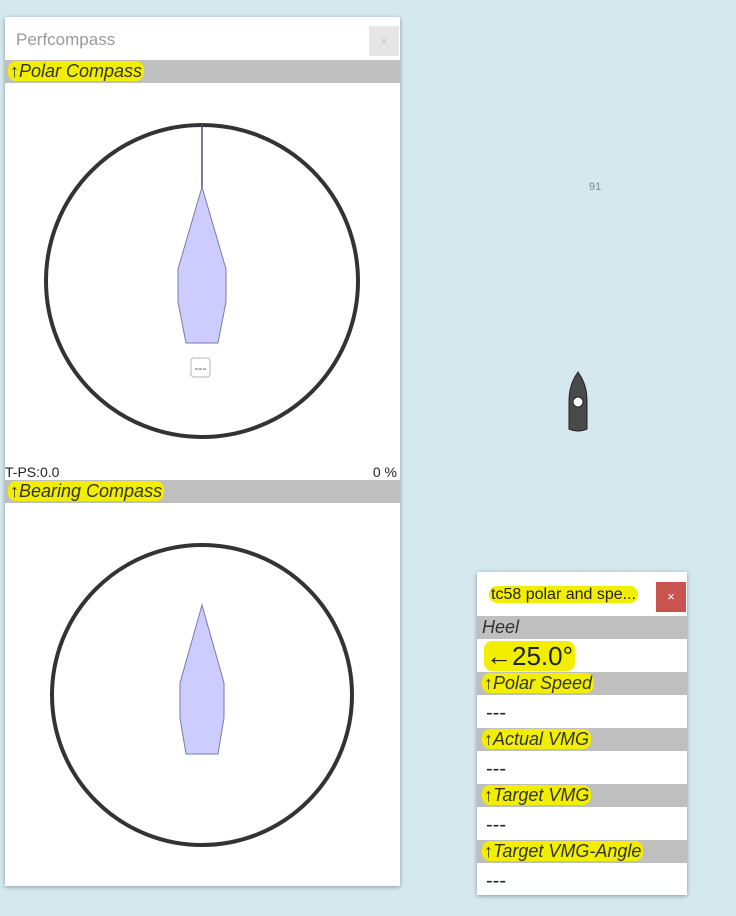 The height and width of the screenshot is (916, 736). What do you see at coordinates (496, 825) in the screenshot?
I see `target-vmg-value: ---` at bounding box center [496, 825].